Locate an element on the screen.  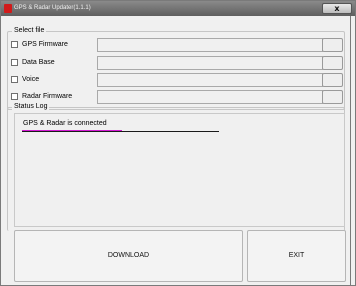
status-log-separator is located at coordinates (120, 131).